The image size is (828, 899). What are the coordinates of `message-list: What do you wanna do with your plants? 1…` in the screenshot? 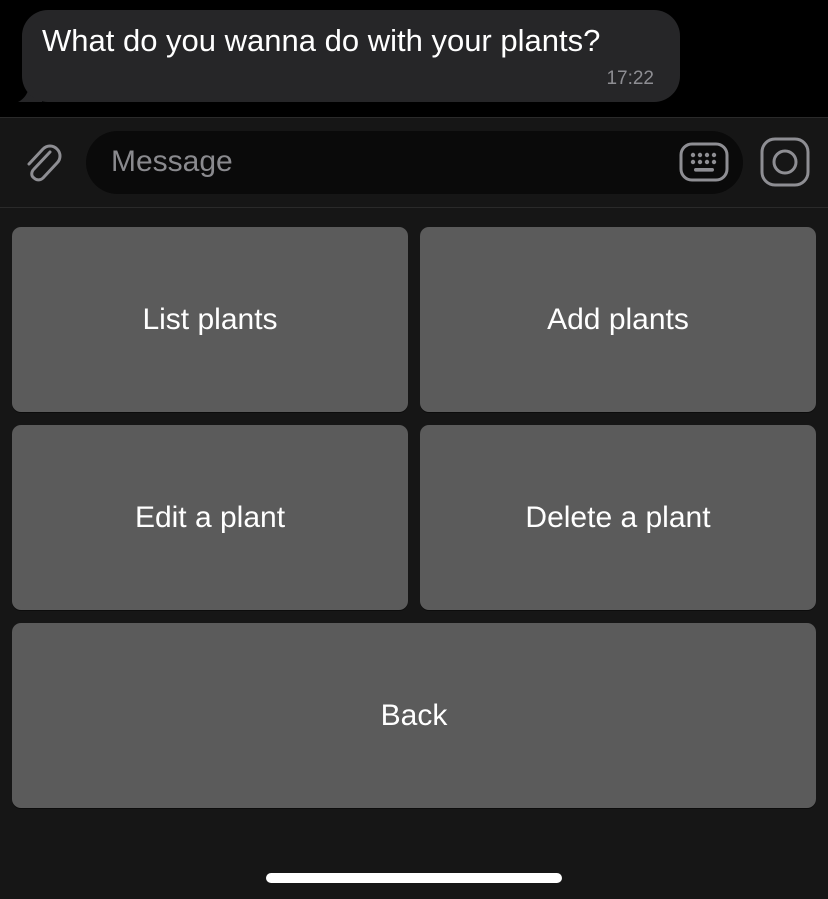 It's located at (414, 59).